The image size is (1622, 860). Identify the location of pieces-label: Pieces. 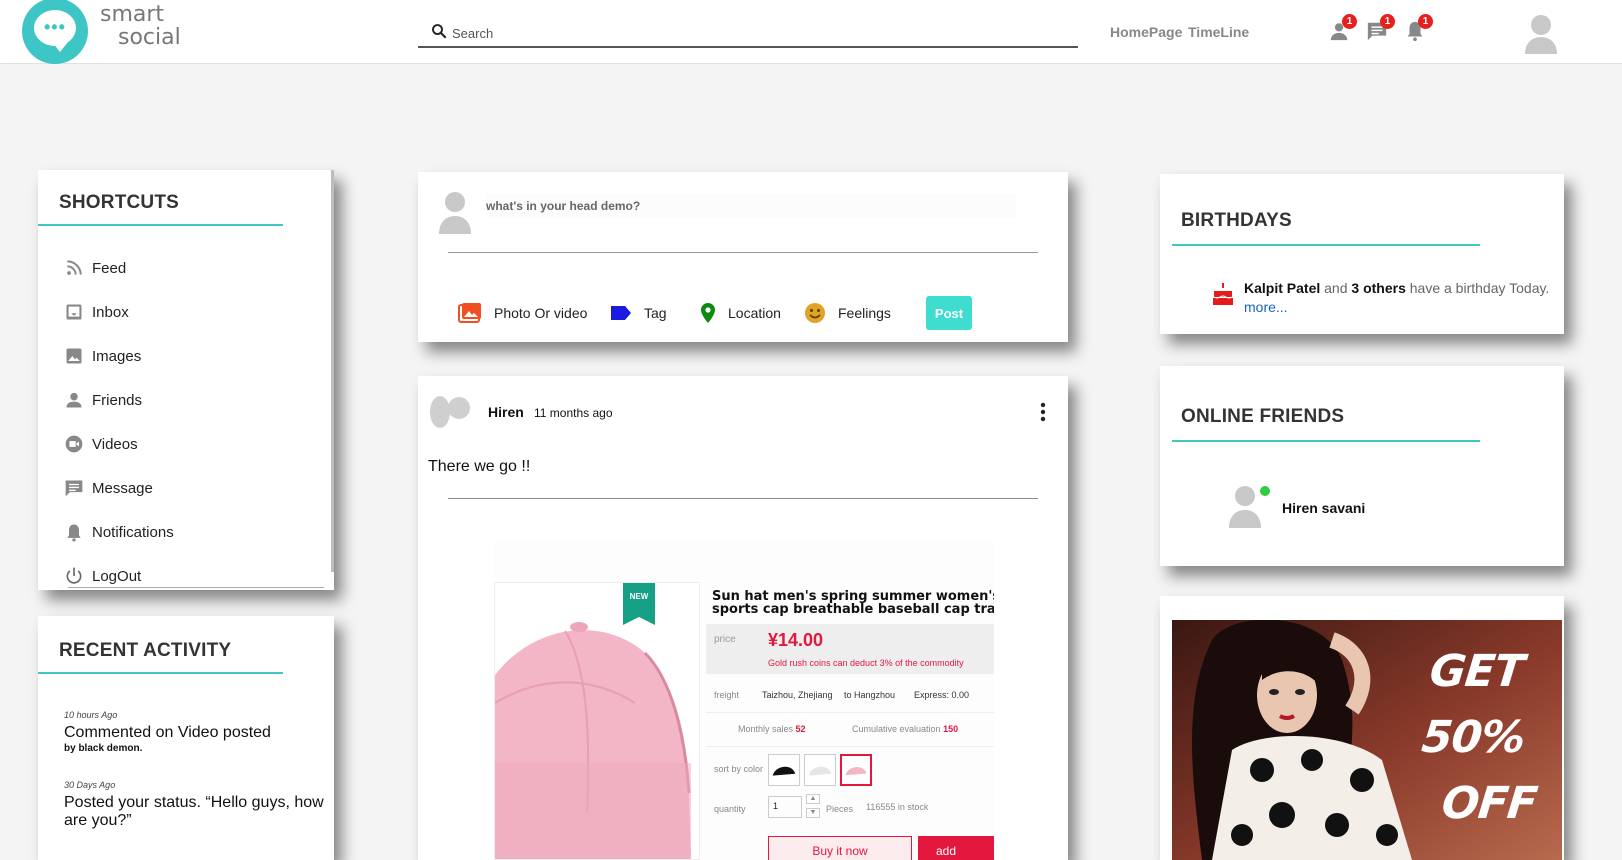
(840, 809).